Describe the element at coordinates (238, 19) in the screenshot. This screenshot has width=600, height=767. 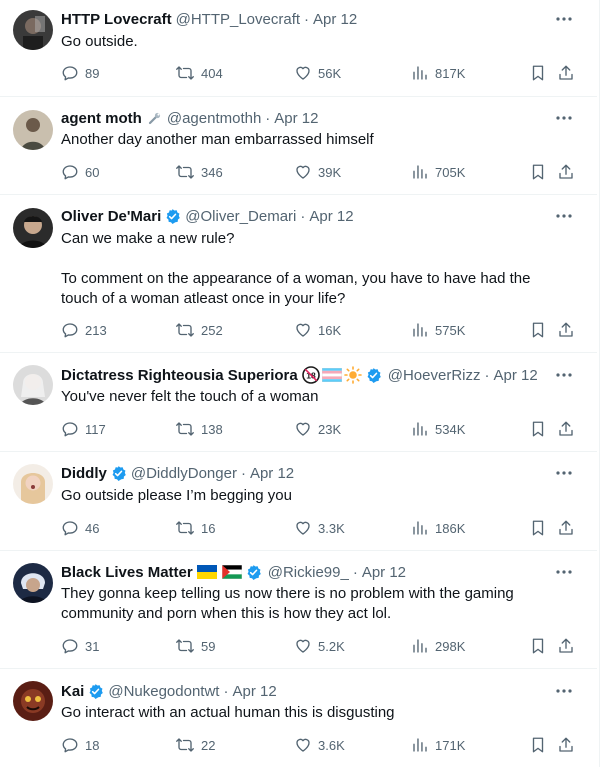
I see `user-handle: @HTTP_Lovecraft` at that location.